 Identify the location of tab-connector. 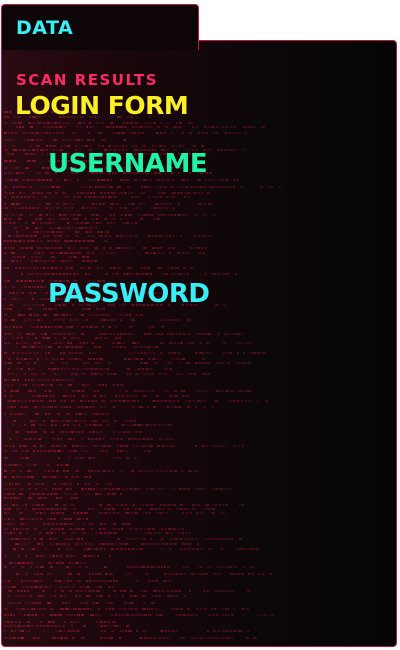
(100, 40).